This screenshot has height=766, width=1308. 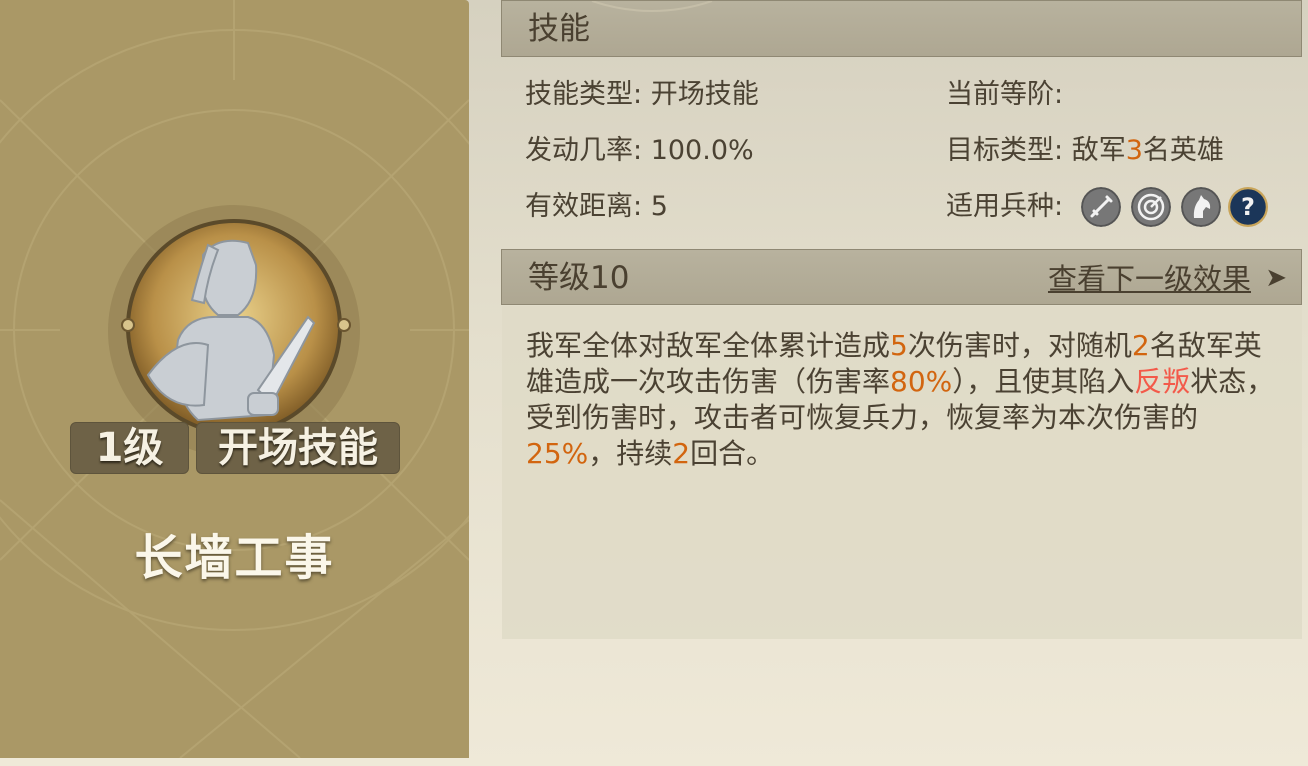 What do you see at coordinates (234, 558) in the screenshot?
I see `skill-name: 长墙工事` at bounding box center [234, 558].